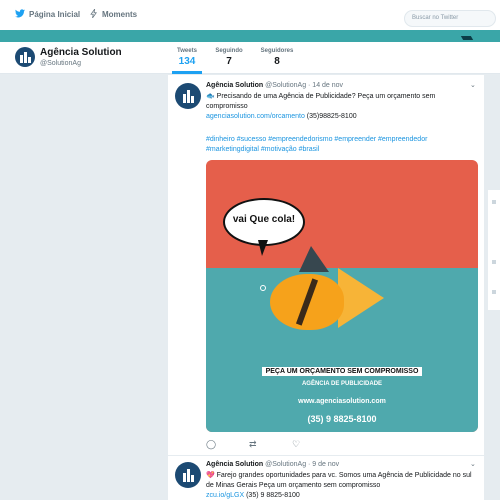 The height and width of the screenshot is (500, 500). Describe the element at coordinates (273, 495) in the screenshot. I see `tweet-phone: (35) 9 8825-8100` at that location.